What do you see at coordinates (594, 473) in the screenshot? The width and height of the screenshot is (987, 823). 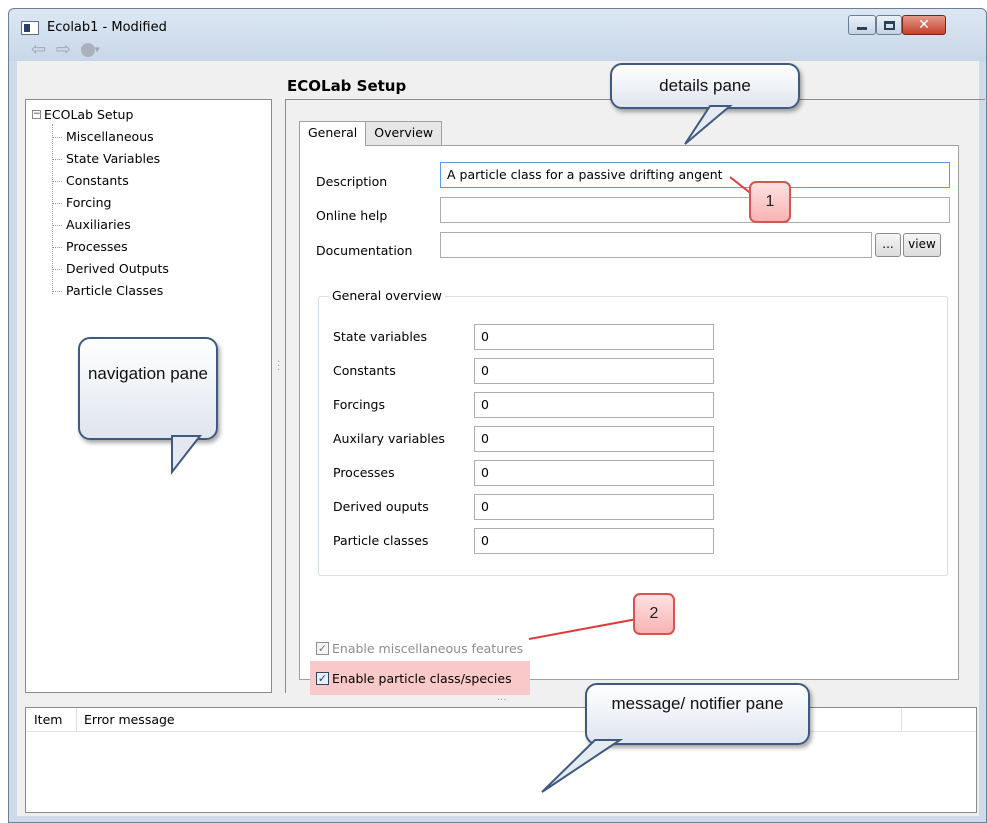 I see `processes-field: 0` at bounding box center [594, 473].